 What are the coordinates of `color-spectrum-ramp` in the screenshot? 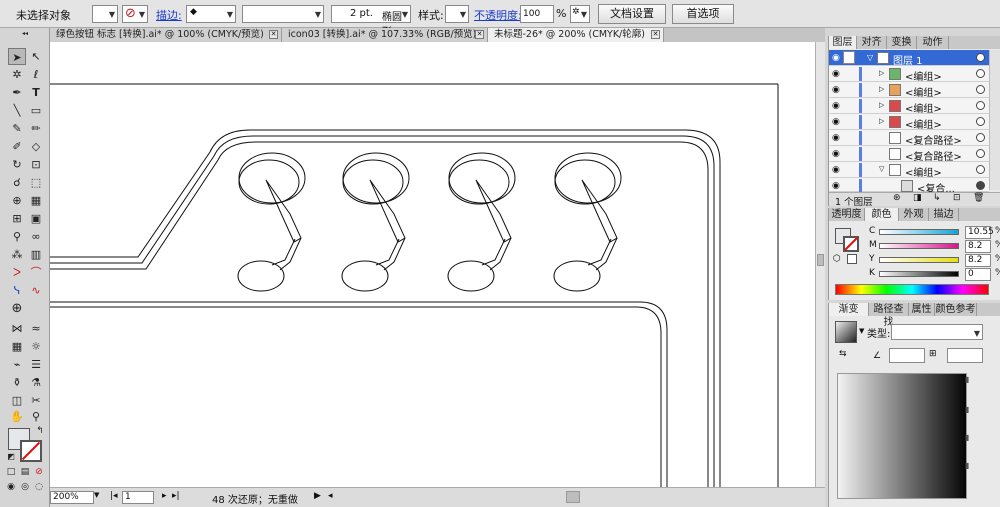 It's located at (912, 289).